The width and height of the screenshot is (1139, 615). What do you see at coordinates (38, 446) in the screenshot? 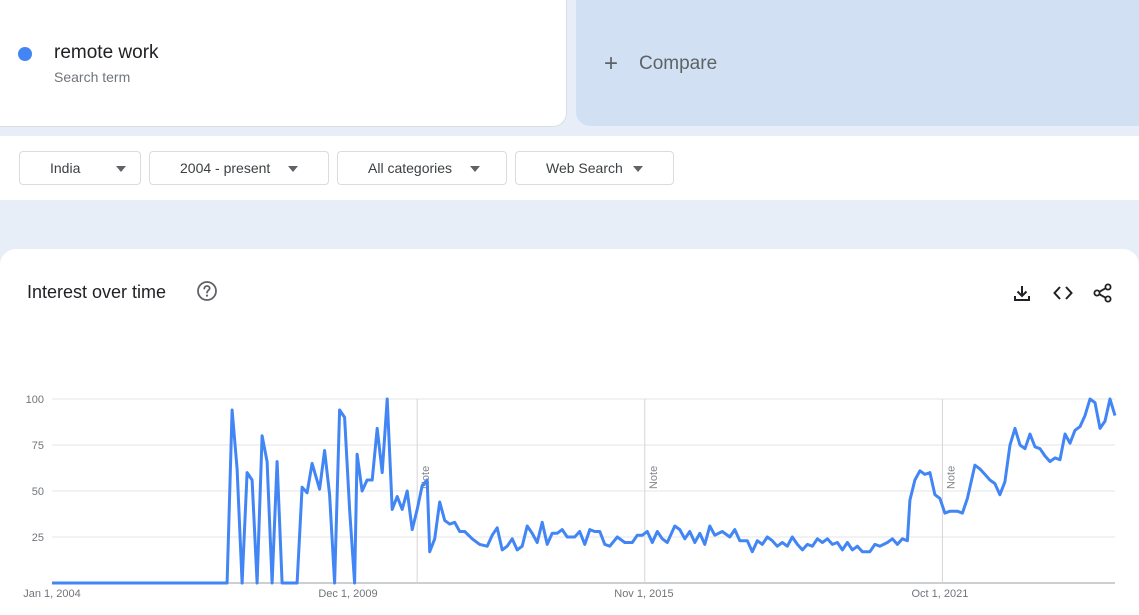
I see `y-tick-label: 75` at bounding box center [38, 446].